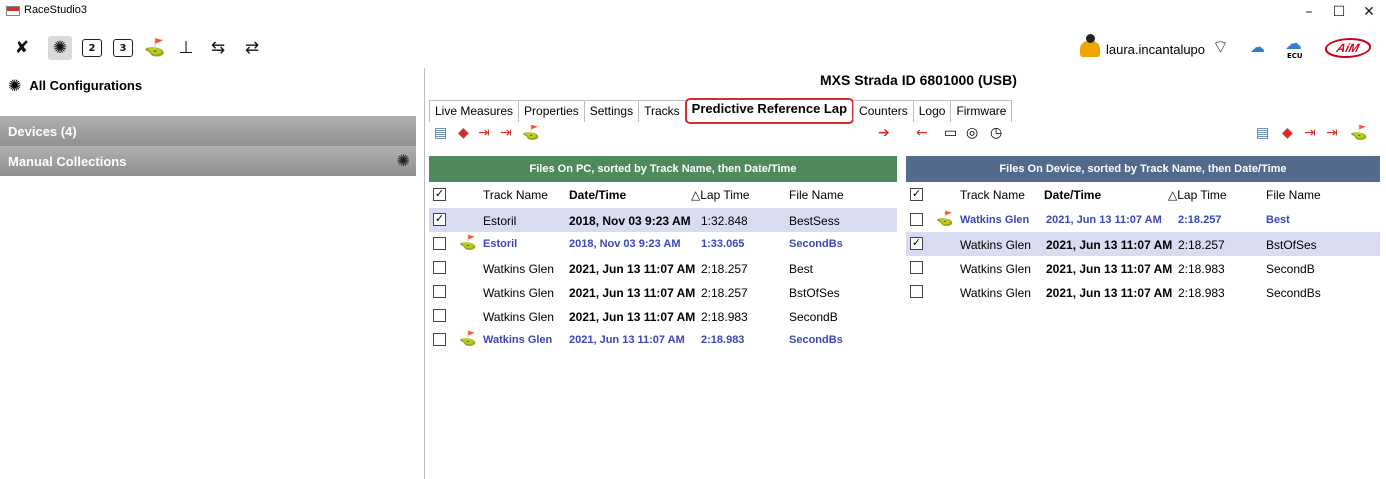 This screenshot has width=1386, height=479. I want to click on refresh-icon: ◎, so click(972, 133).